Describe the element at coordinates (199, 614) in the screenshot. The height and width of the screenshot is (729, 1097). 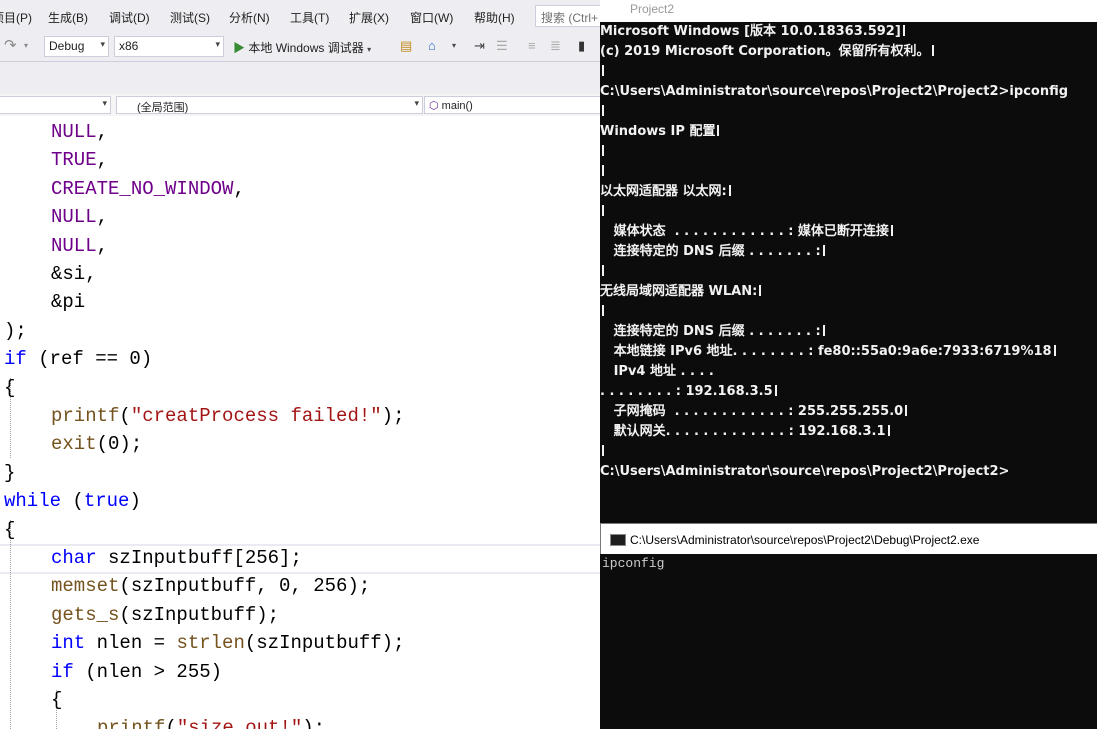
I see `code-token: (szInputbuff);` at that location.